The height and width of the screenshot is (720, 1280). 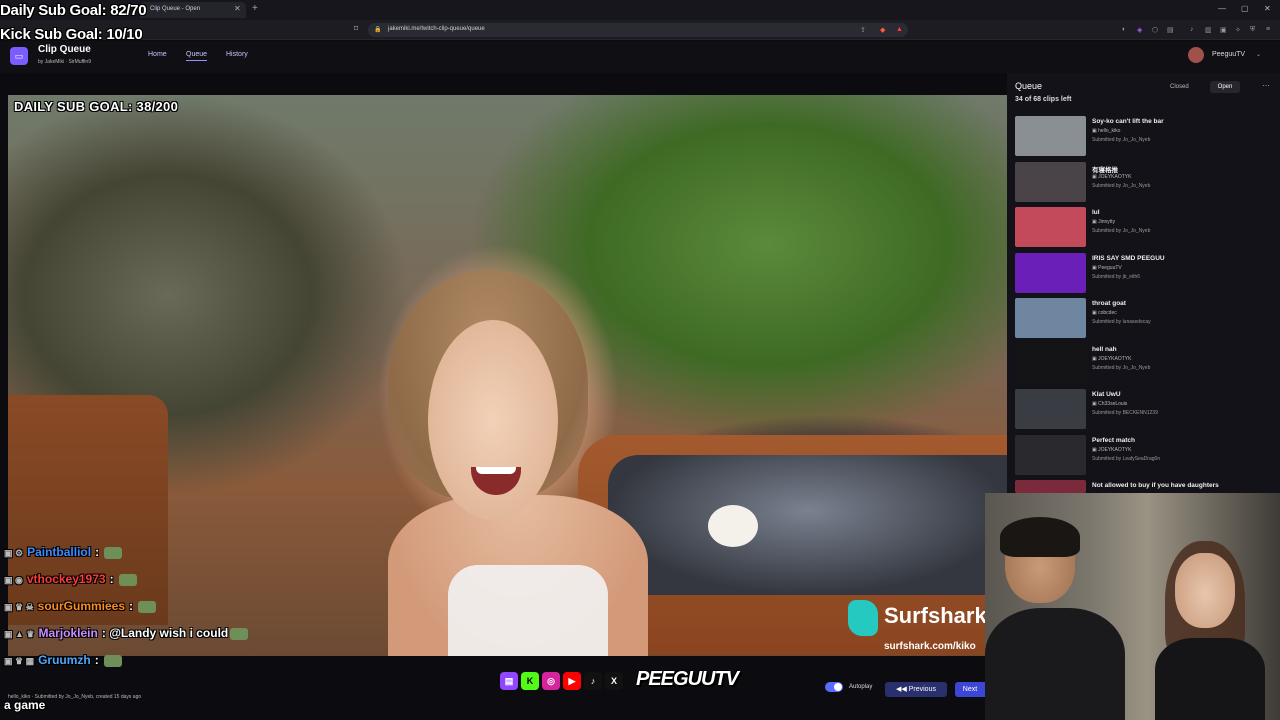 What do you see at coordinates (88, 510) in the screenshot?
I see `video-frame-tub-left` at bounding box center [88, 510].